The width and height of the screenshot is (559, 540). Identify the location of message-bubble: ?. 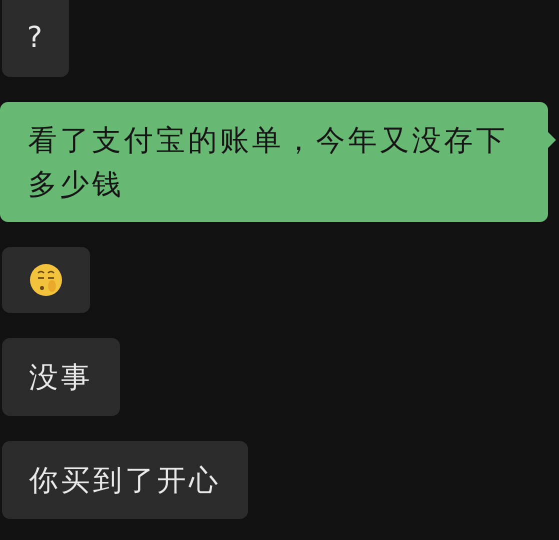
(36, 38).